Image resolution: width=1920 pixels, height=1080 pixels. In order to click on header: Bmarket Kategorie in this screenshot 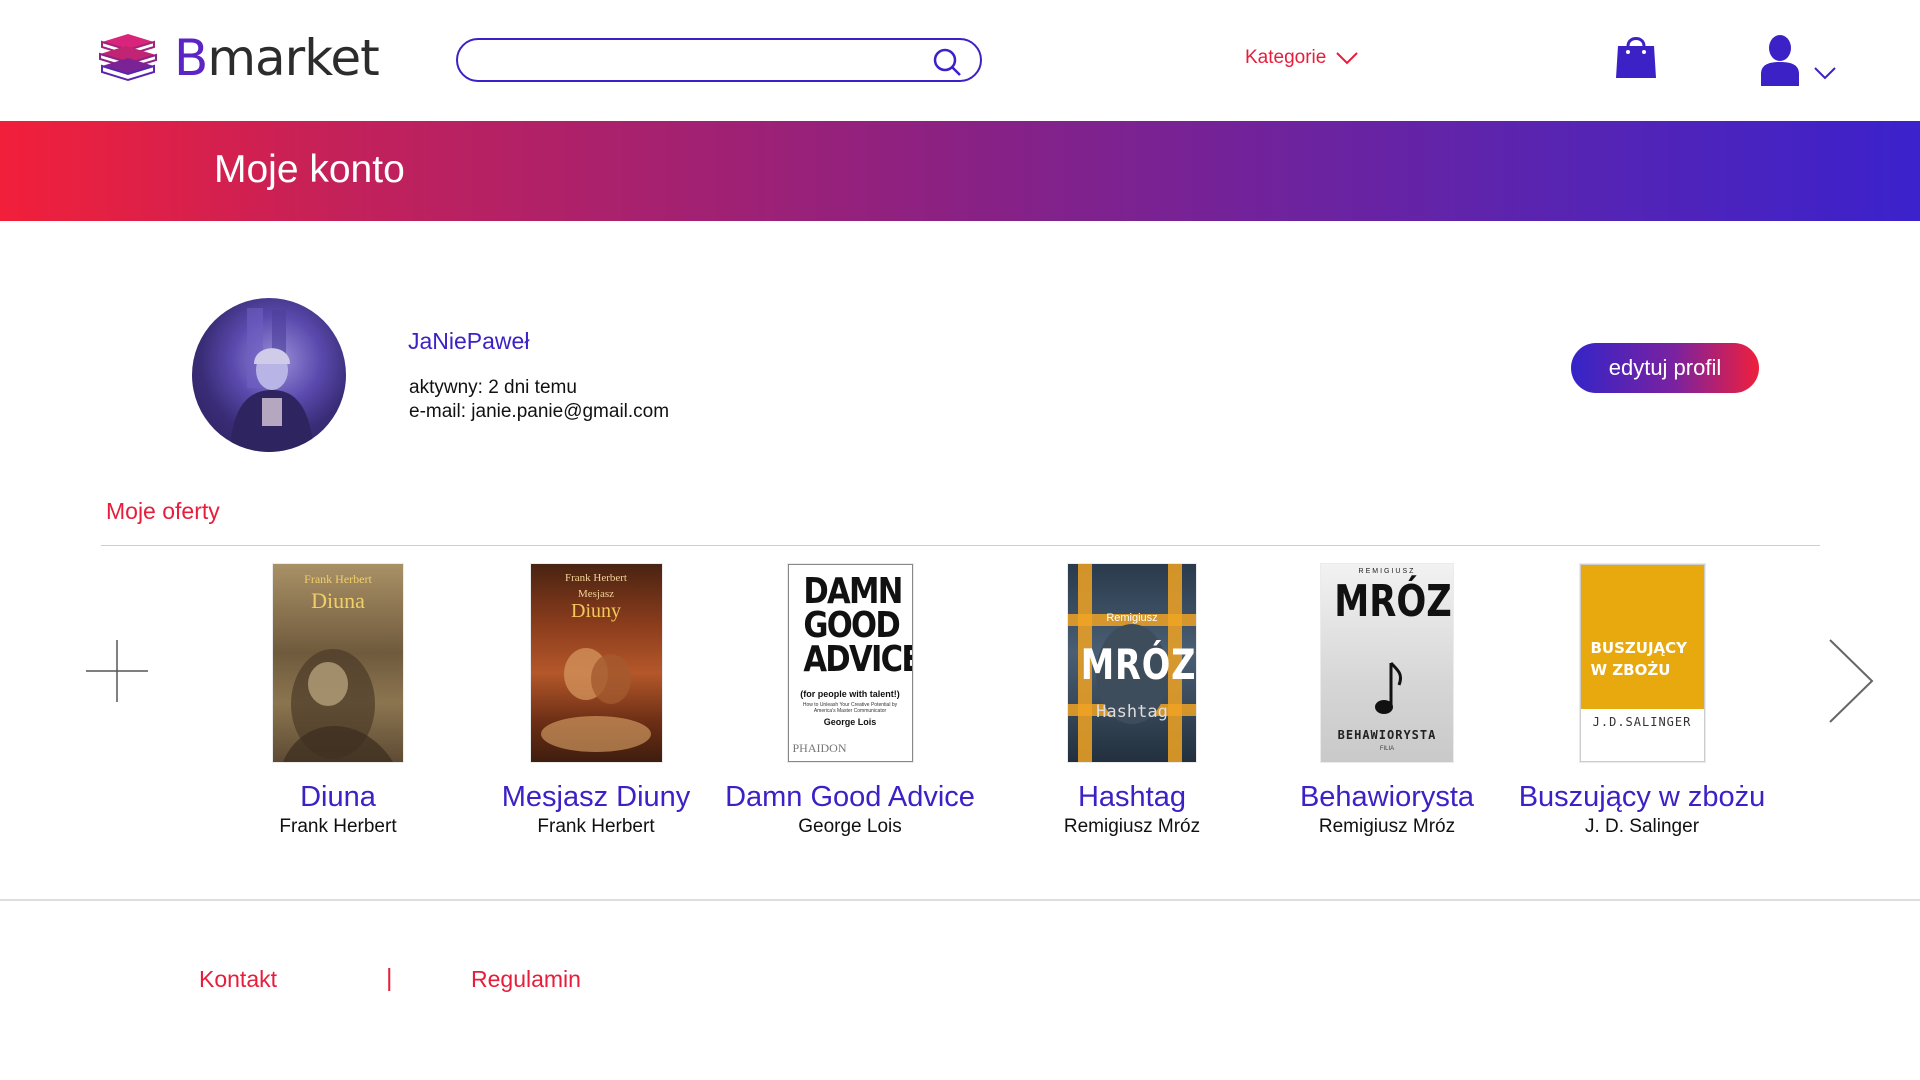, I will do `click(960, 60)`.